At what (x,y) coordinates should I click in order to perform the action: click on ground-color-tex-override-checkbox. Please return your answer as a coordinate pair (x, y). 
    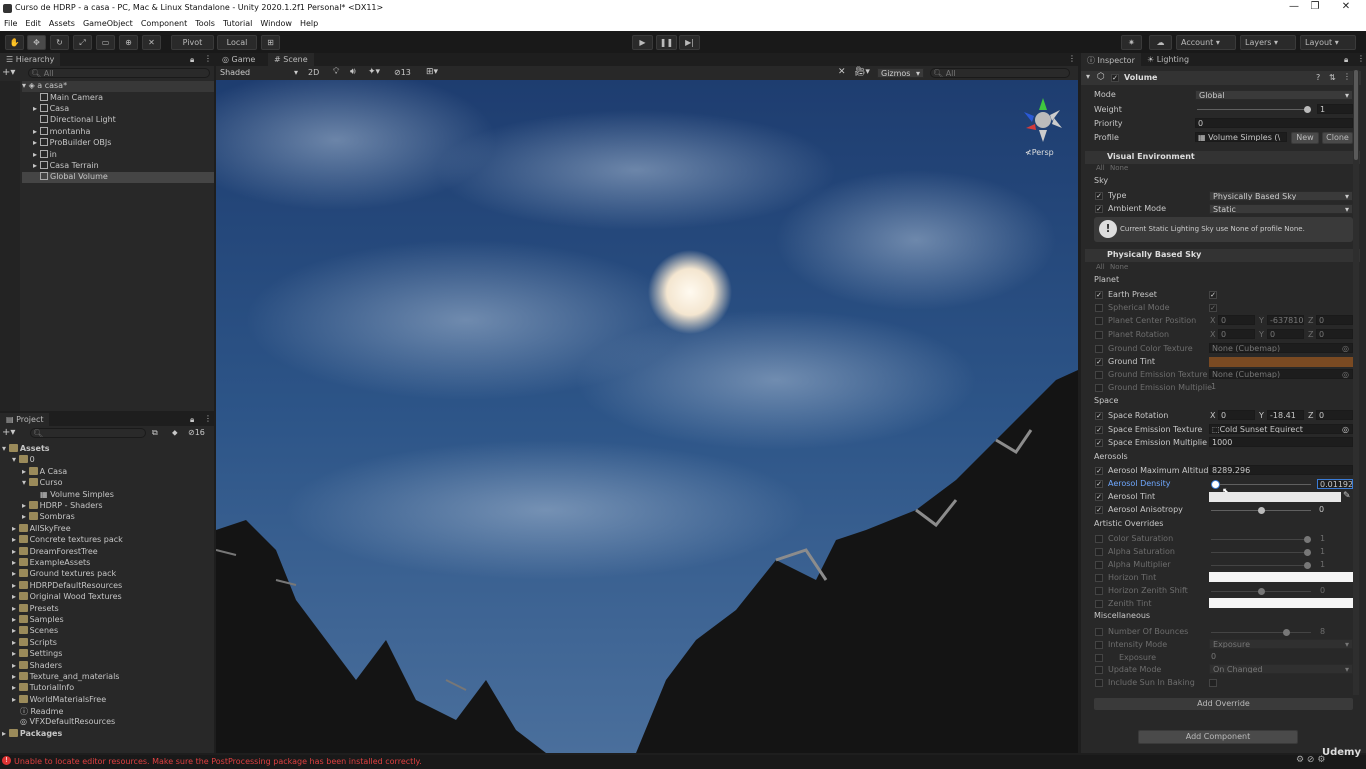
    Looking at the image, I should click on (1099, 349).